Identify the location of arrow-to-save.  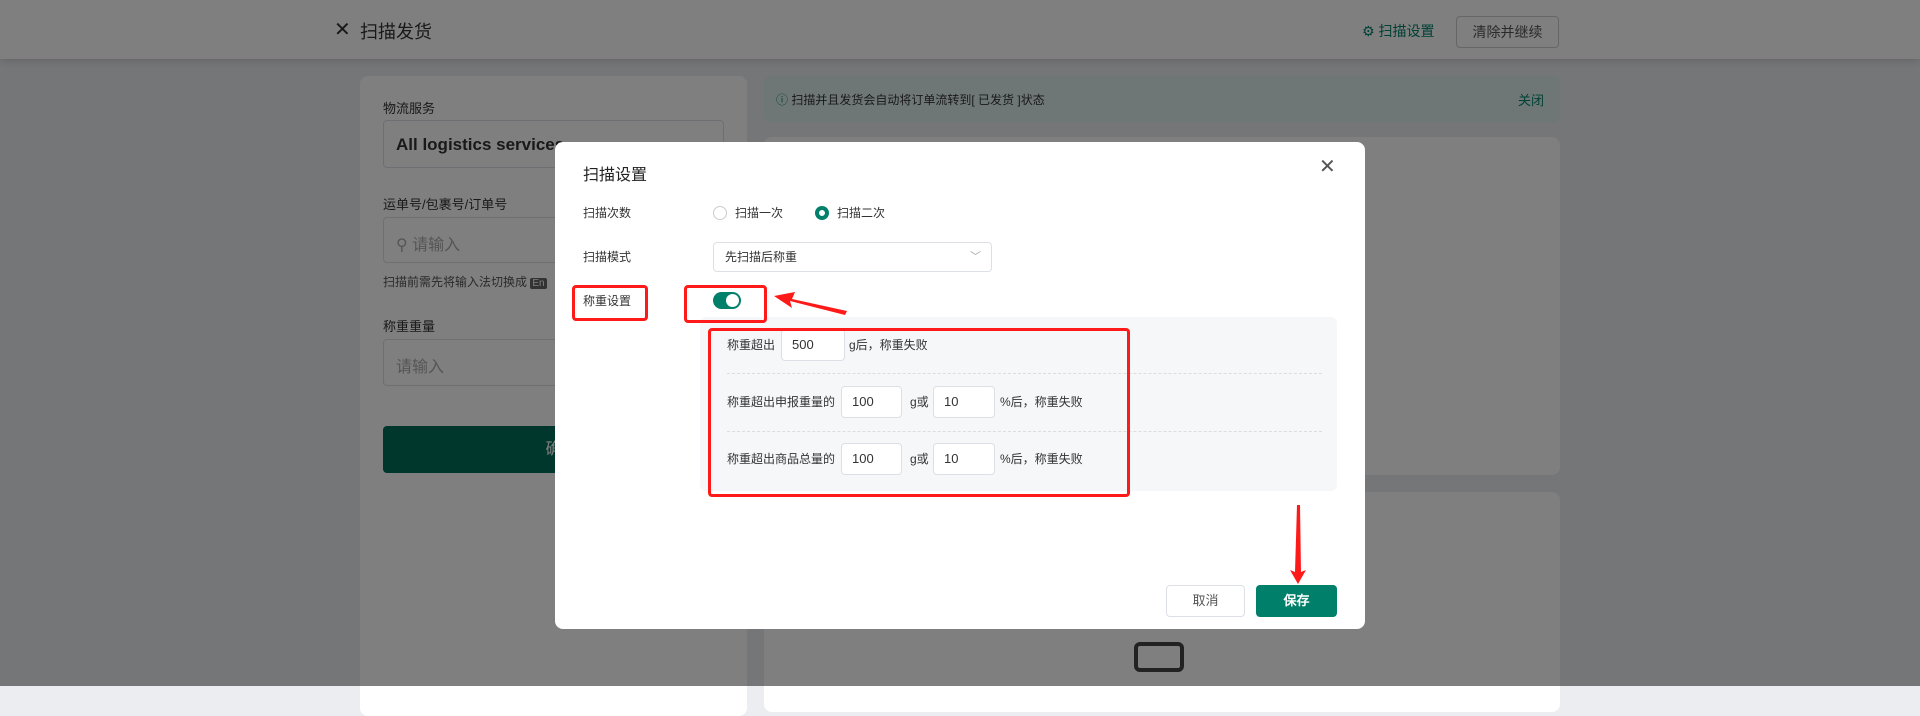
(1298, 544).